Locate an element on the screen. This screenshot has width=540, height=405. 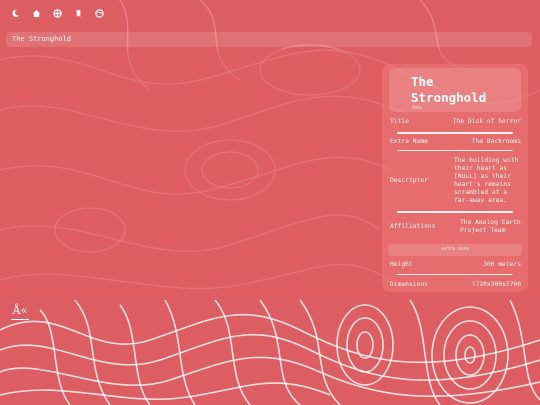
top-toolbar is located at coordinates (270, 13).